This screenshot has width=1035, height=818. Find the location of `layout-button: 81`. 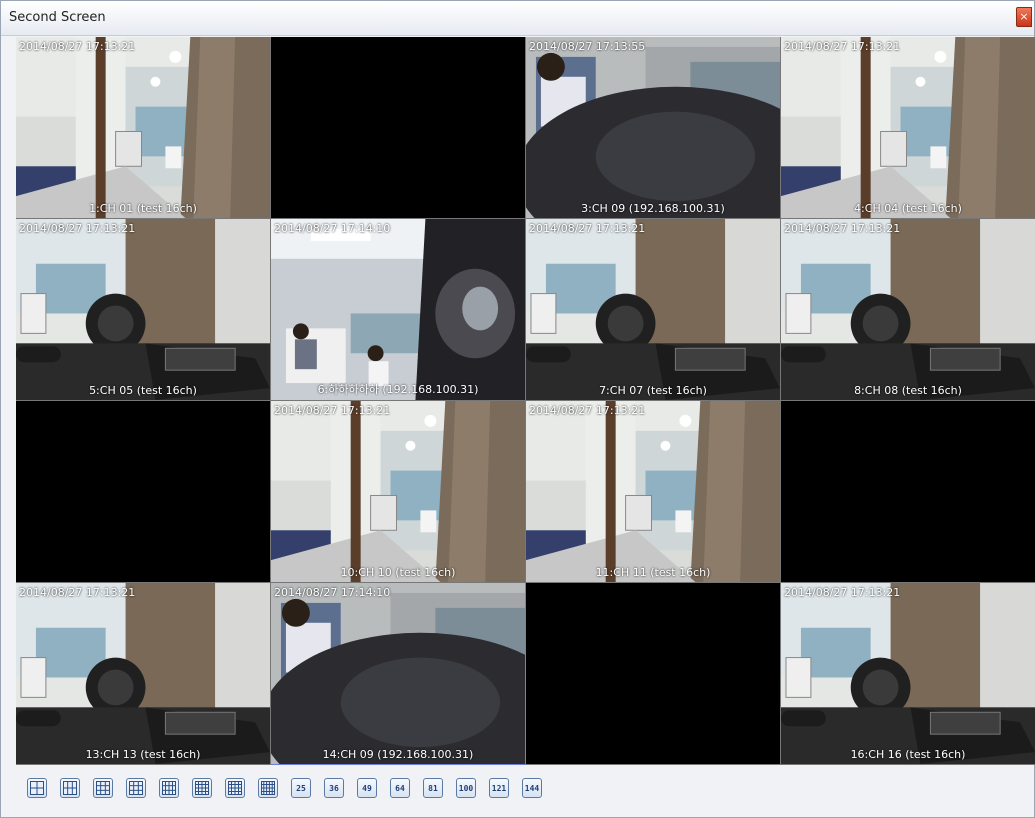

layout-button: 81 is located at coordinates (433, 788).